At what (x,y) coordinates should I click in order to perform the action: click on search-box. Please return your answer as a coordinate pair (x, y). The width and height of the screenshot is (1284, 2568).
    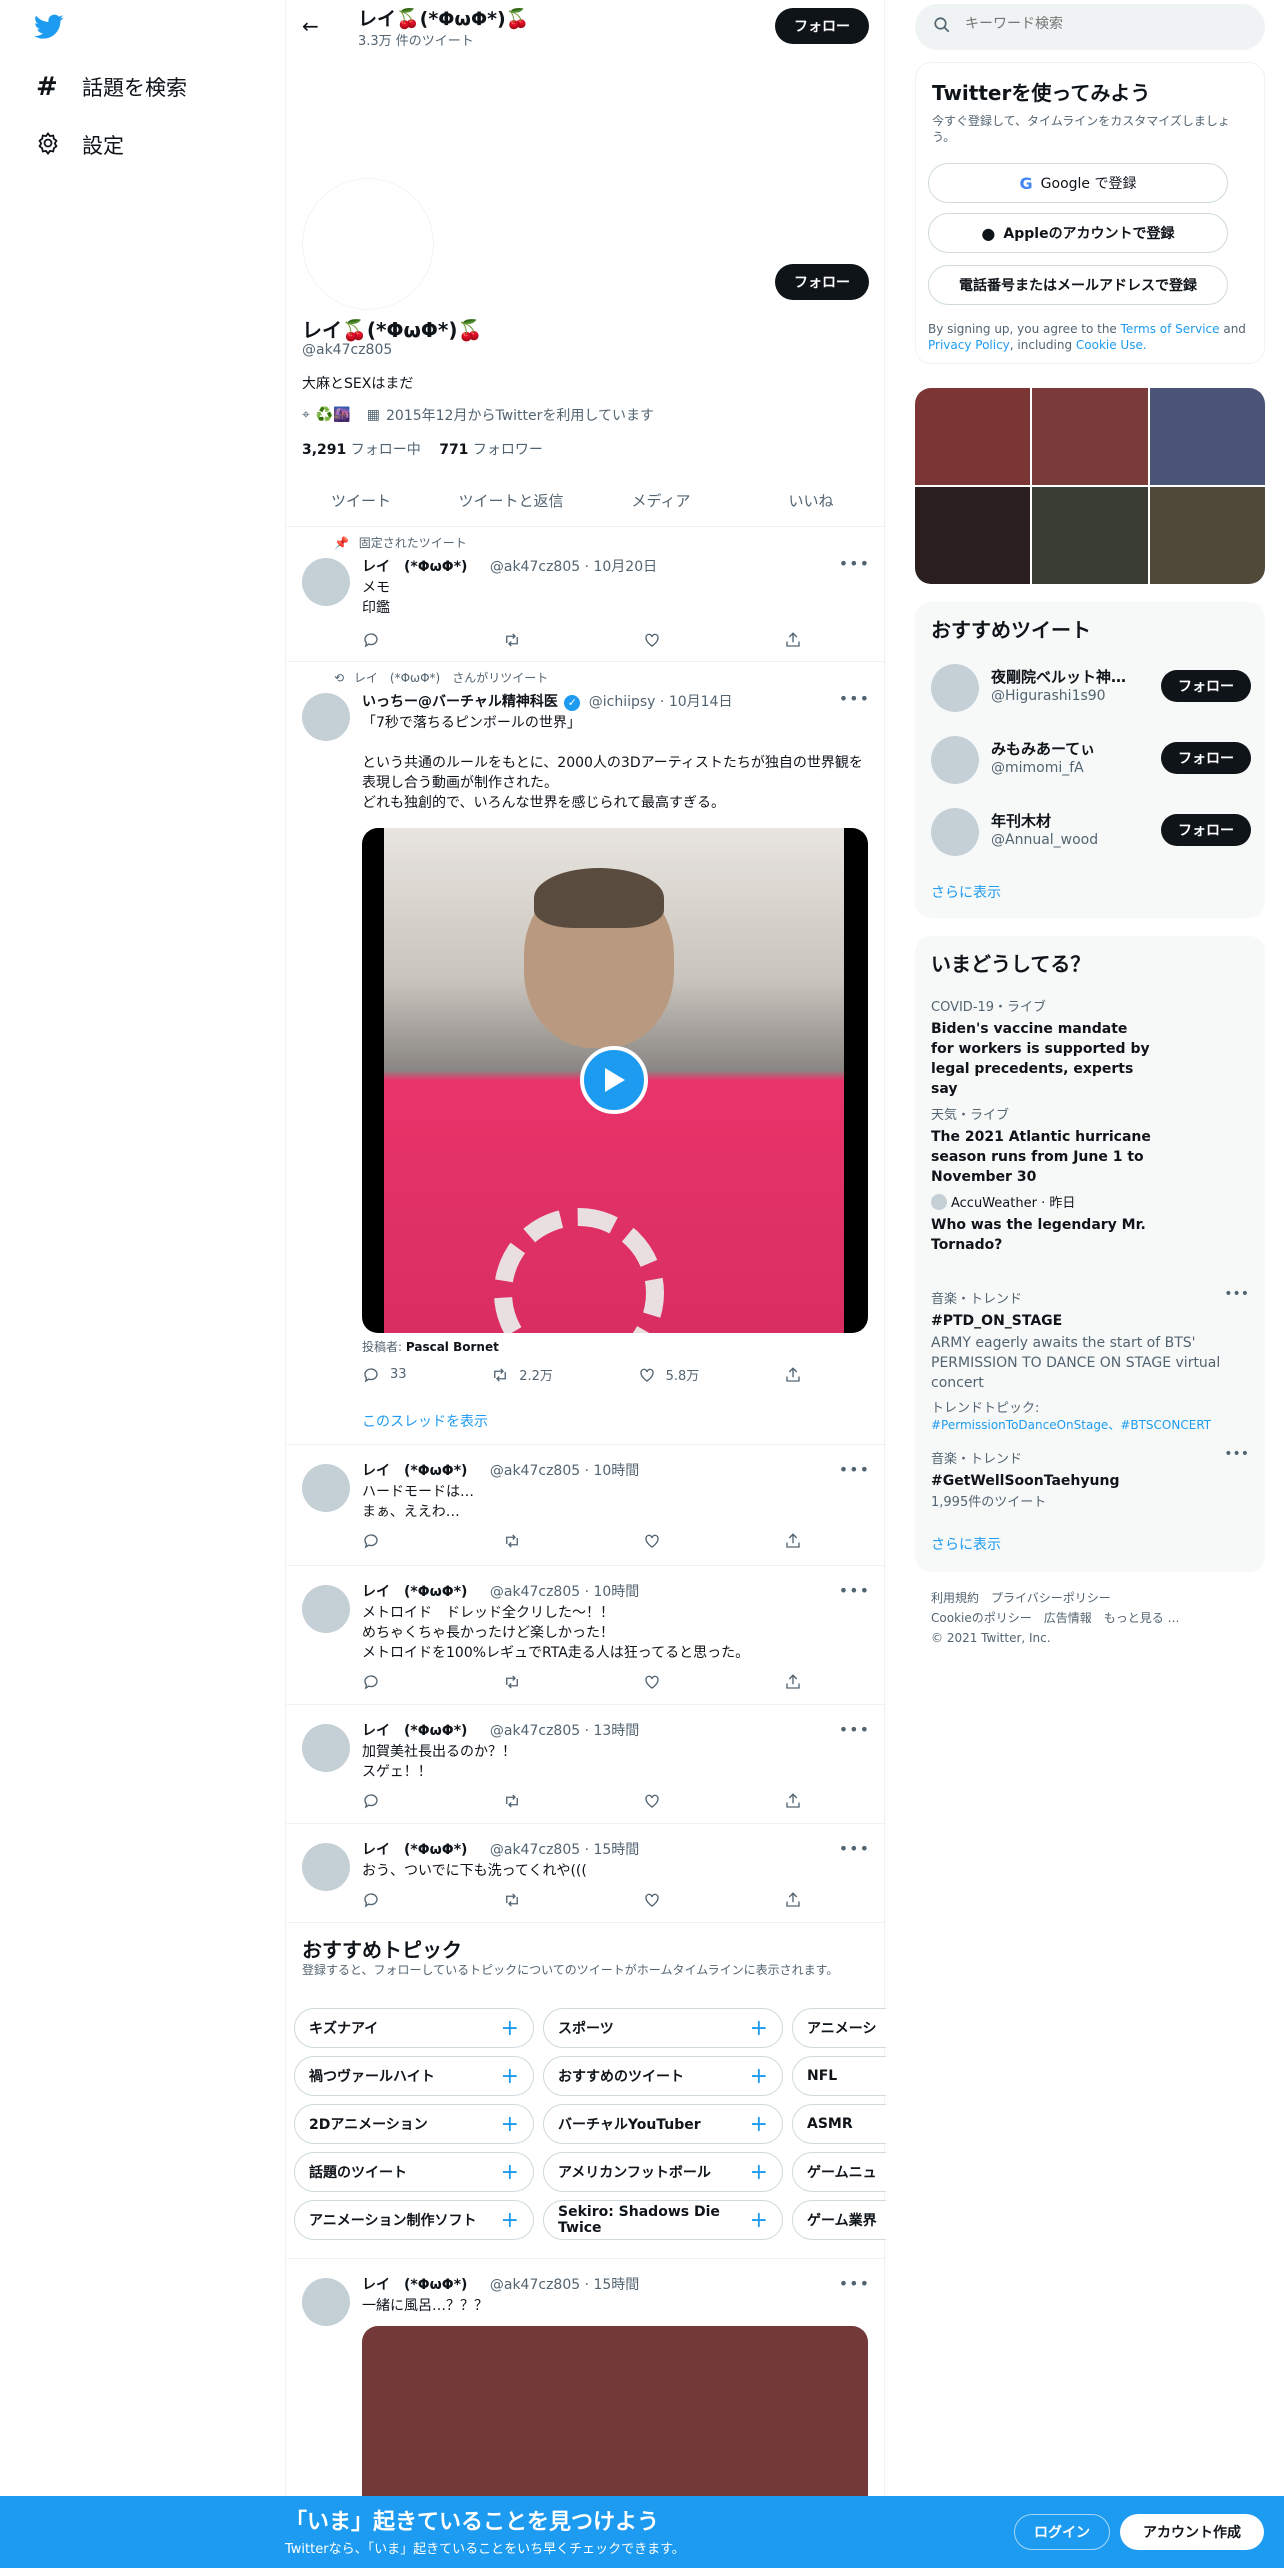
    Looking at the image, I should click on (1090, 27).